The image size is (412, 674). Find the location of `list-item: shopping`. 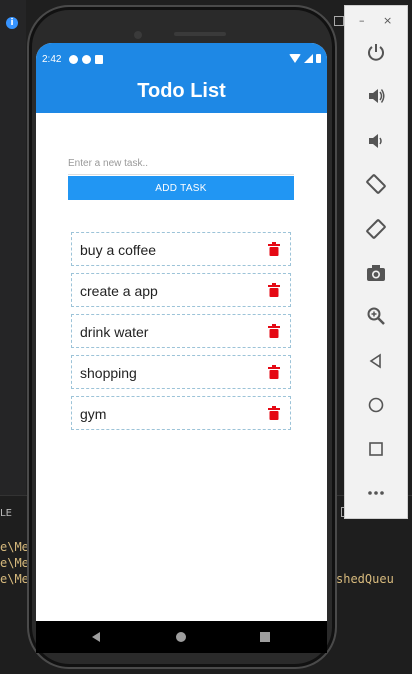

list-item: shopping is located at coordinates (181, 372).